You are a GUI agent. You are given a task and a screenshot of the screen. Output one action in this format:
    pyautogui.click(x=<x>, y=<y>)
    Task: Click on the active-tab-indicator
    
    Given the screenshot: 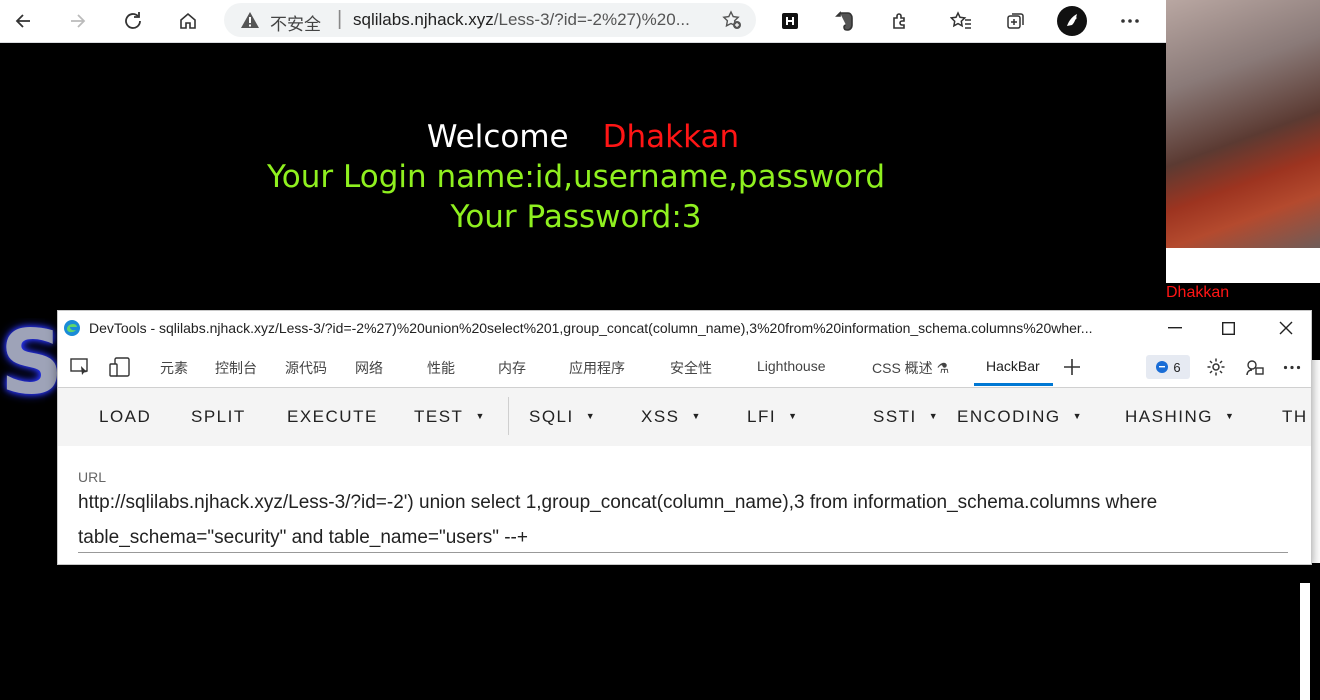 What is the action you would take?
    pyautogui.click(x=1013, y=384)
    